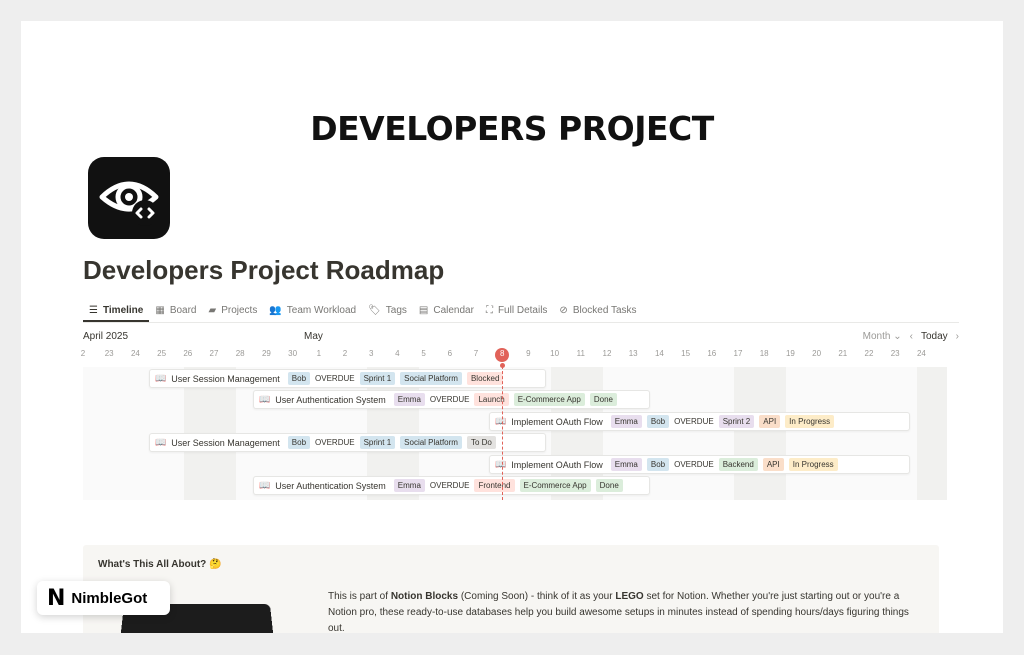  What do you see at coordinates (160, 564) in the screenshot?
I see `callout-title: What's This All About? 🤔` at bounding box center [160, 564].